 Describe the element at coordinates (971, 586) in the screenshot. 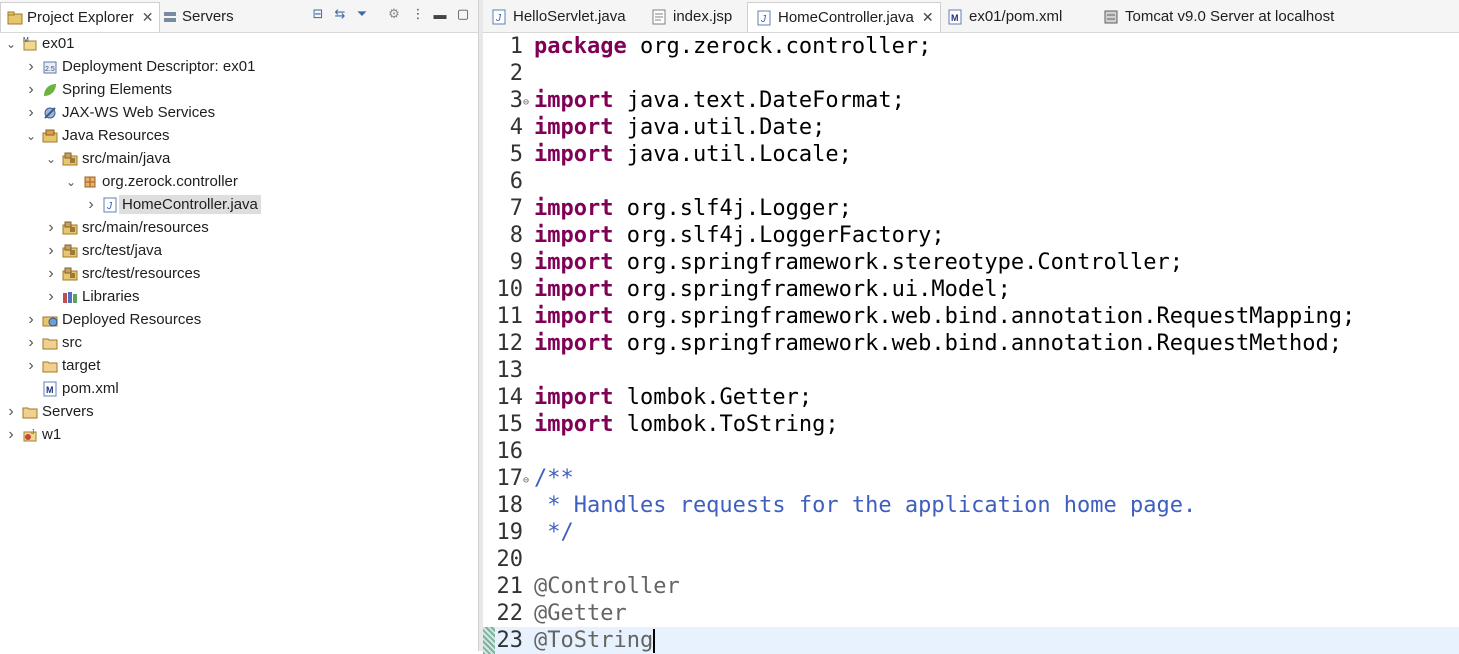

I see `code-line: 21 @Controller` at that location.